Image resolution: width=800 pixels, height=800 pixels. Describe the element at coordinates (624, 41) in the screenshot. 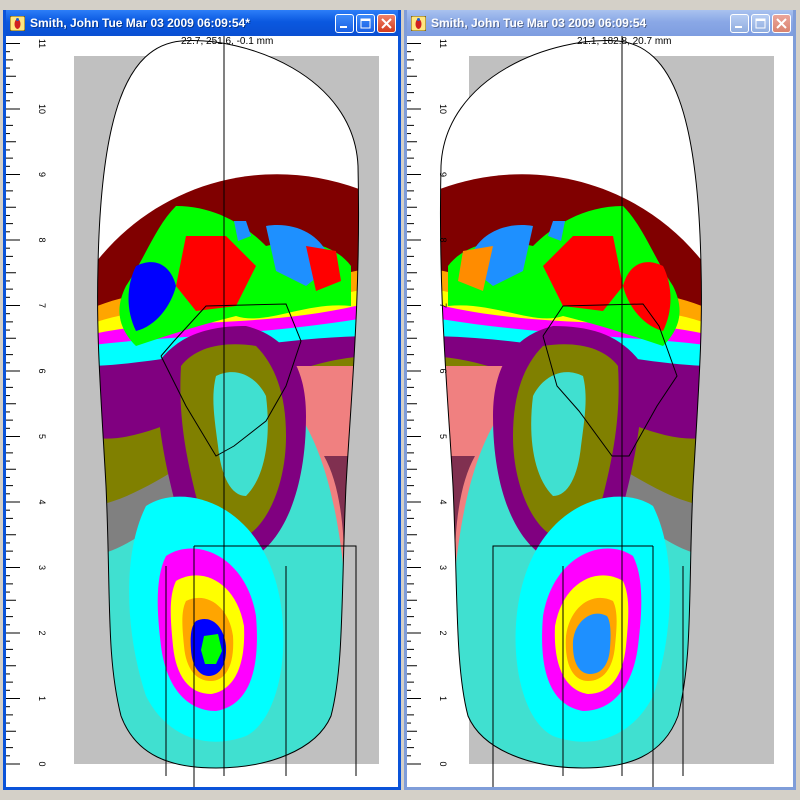

I see `coordinate-readout: 21.1, 182.8, 20.7 mm` at that location.